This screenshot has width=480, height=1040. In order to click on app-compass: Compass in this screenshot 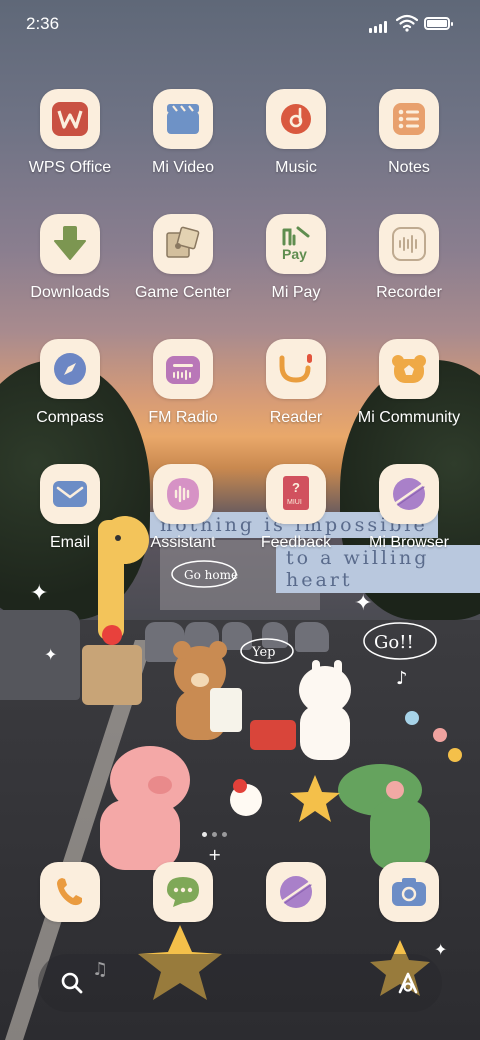, I will do `click(70, 383)`.